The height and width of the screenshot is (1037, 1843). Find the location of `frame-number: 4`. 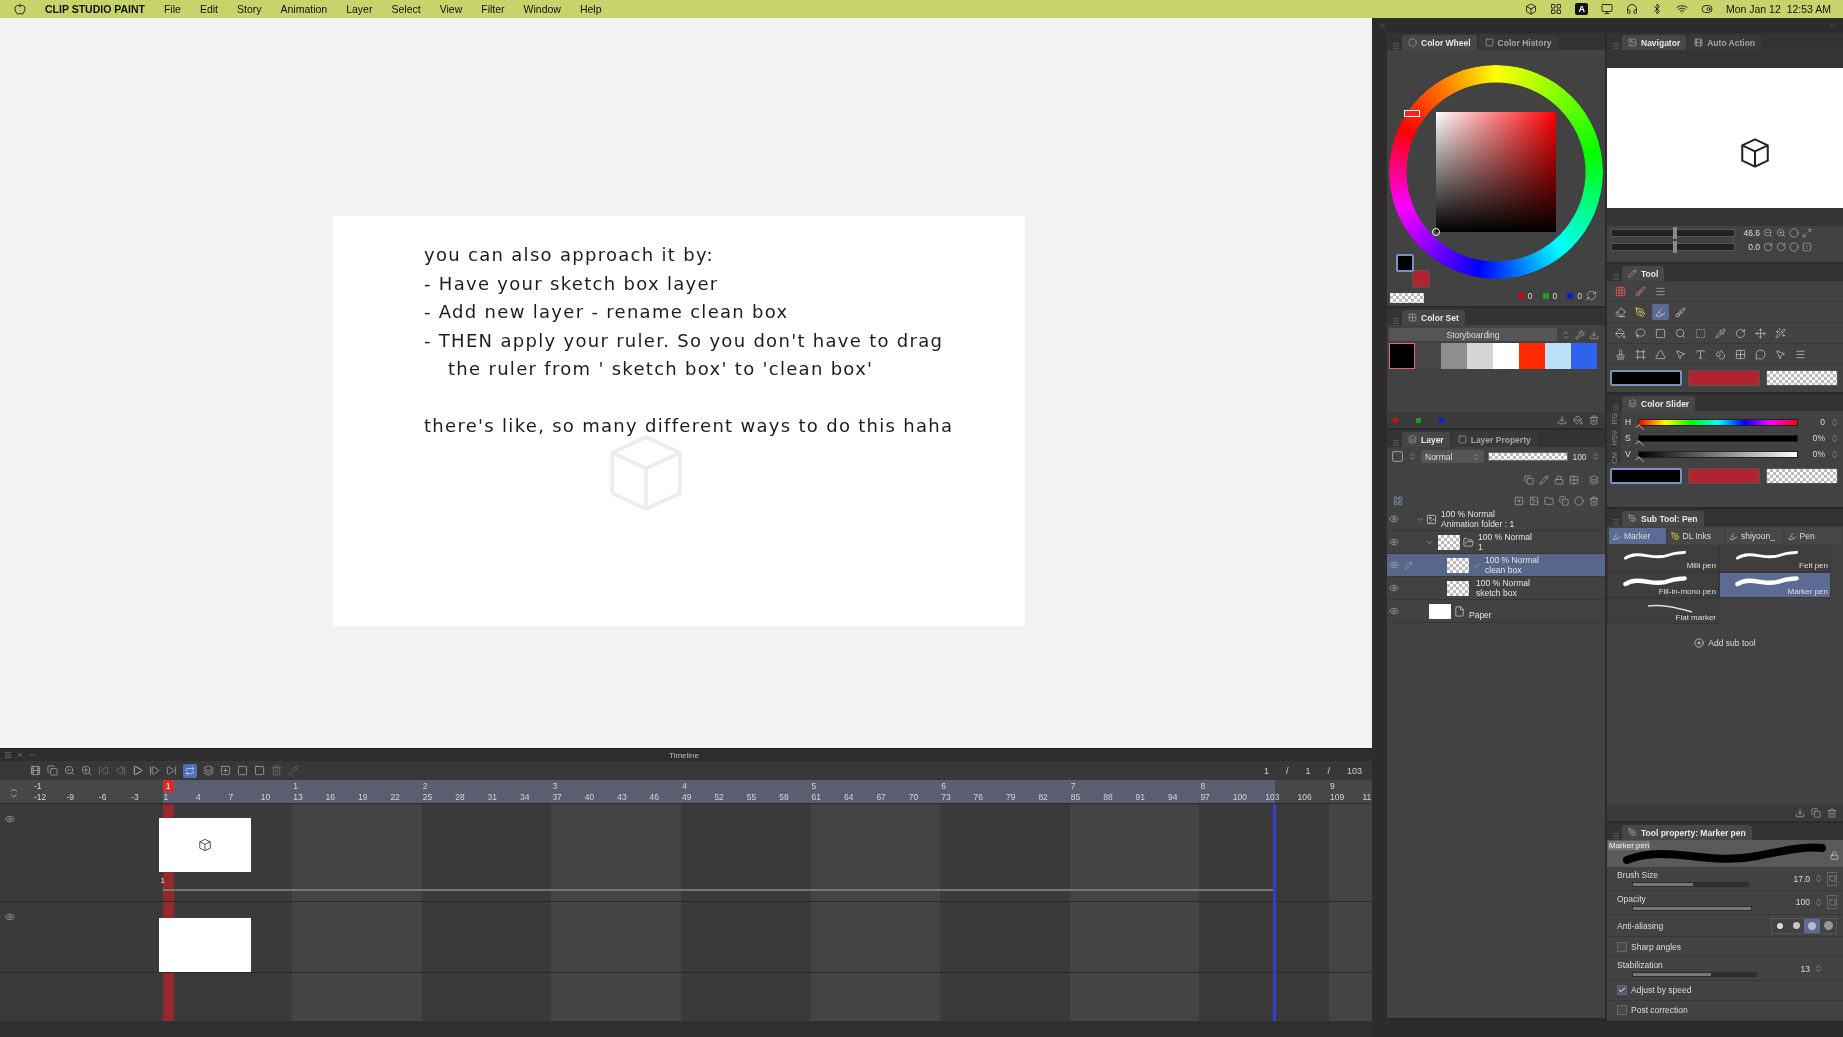

frame-number: 4 is located at coordinates (198, 797).